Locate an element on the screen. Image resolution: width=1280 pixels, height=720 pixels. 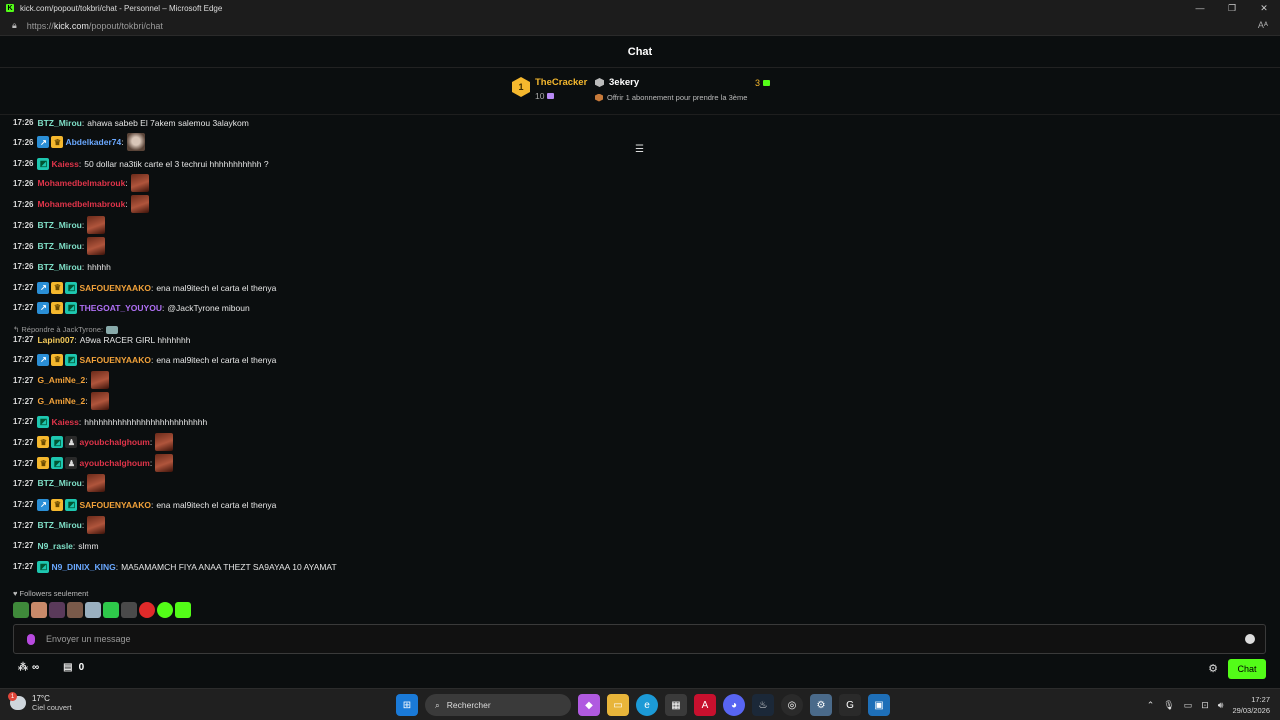
read-aloud-icon: Aᴬ is located at coordinates (1263, 25).